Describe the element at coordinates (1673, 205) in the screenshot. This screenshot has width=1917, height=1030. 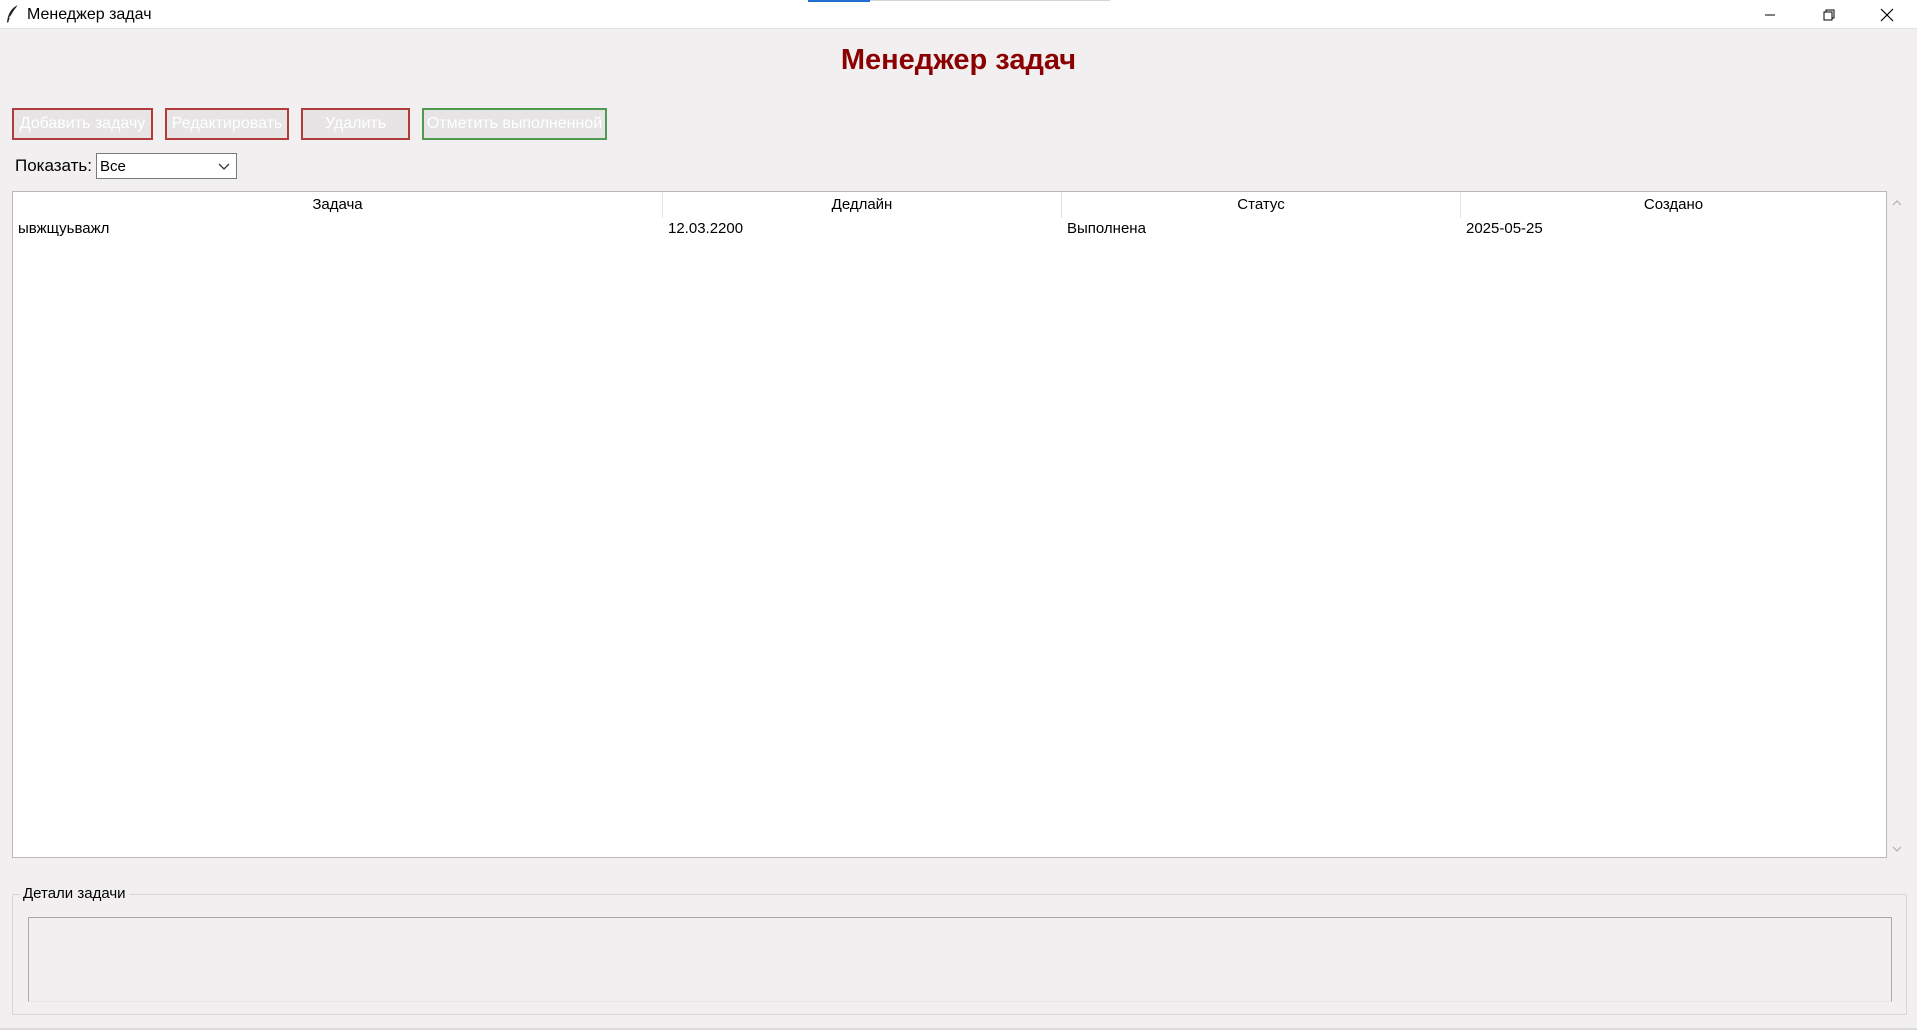
I see `column-header-created: Создано` at that location.